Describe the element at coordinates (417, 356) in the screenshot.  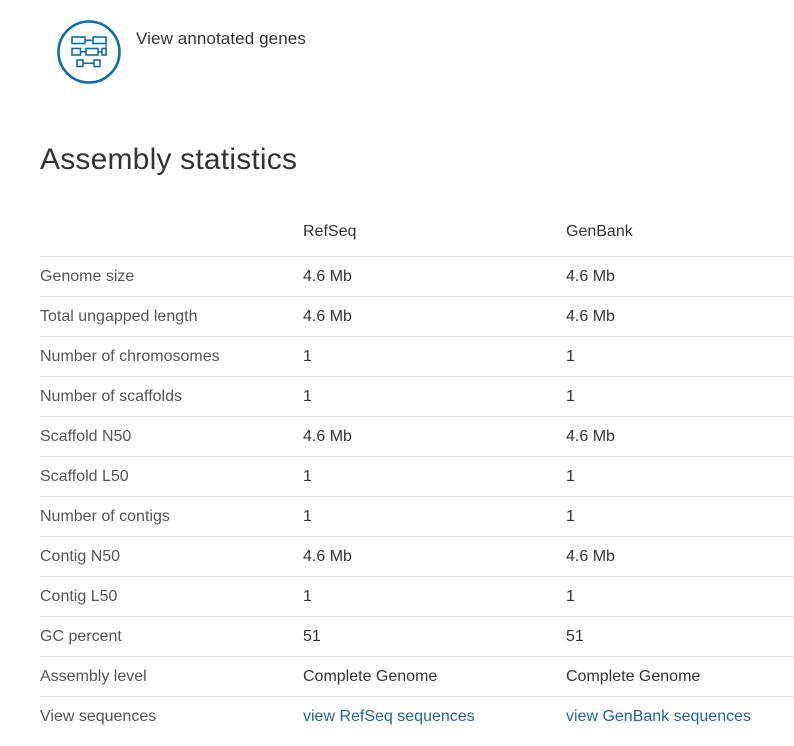
I see `table-row-number-of-chromosomes: Number of chromosomes 1 1` at that location.